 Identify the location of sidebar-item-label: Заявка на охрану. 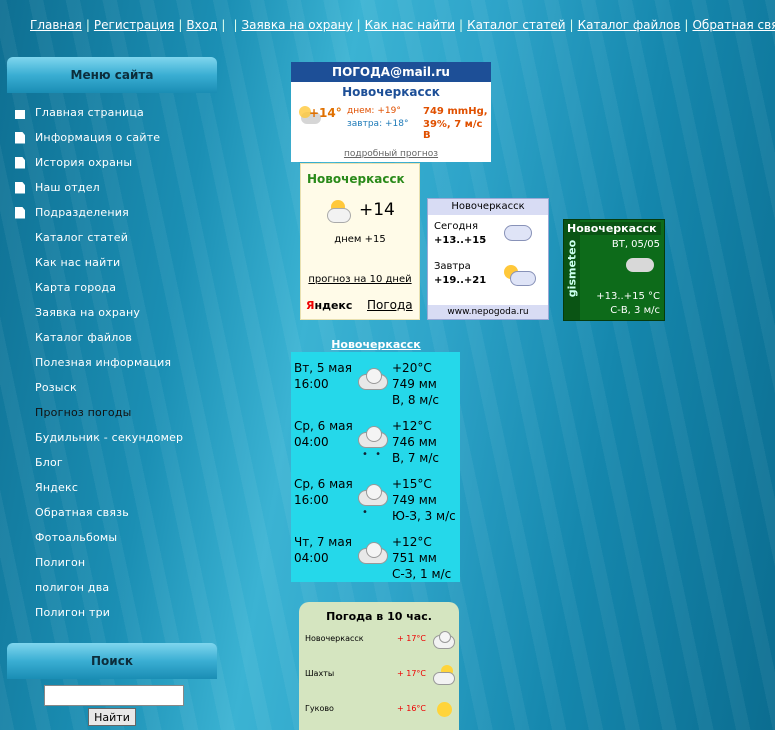
(87, 312).